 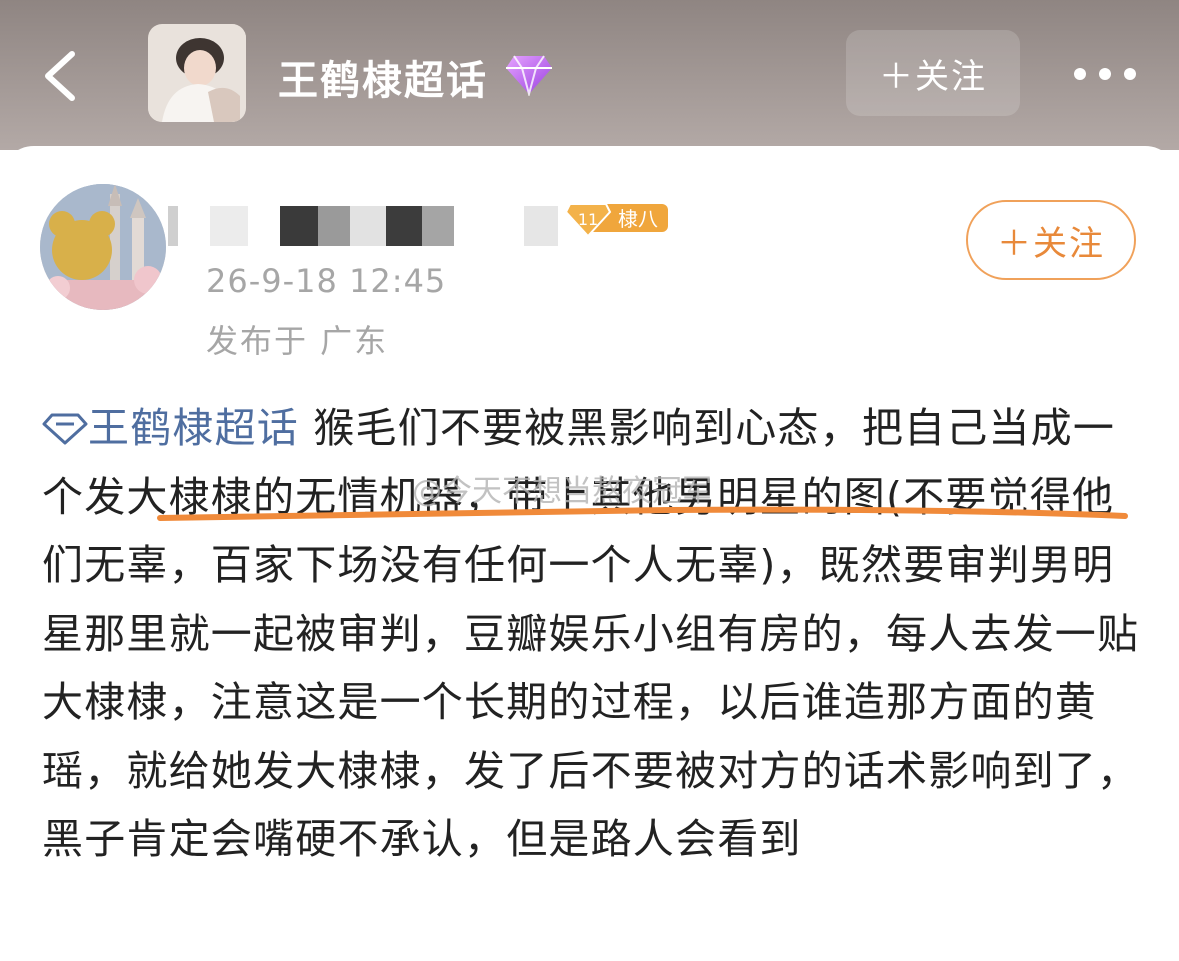 What do you see at coordinates (383, 81) in the screenshot?
I see `topic-title: 王鹤棣超话` at bounding box center [383, 81].